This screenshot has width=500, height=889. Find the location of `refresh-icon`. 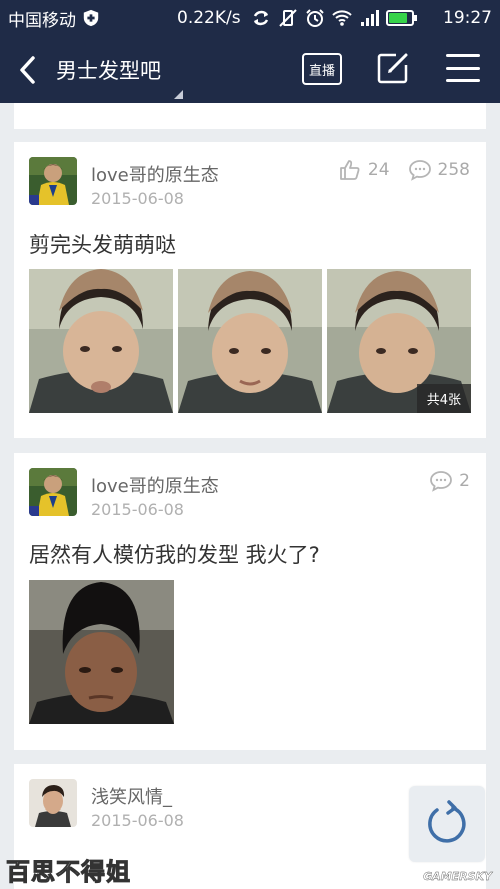

refresh-icon is located at coordinates (447, 821).